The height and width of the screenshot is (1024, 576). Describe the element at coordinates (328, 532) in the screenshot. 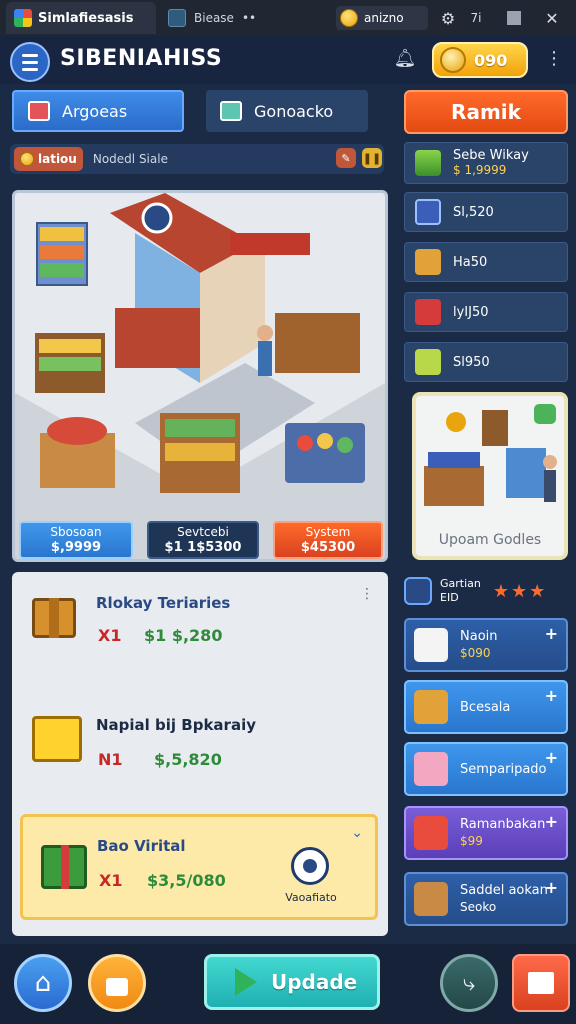

I see `scene-tag-name: System` at that location.